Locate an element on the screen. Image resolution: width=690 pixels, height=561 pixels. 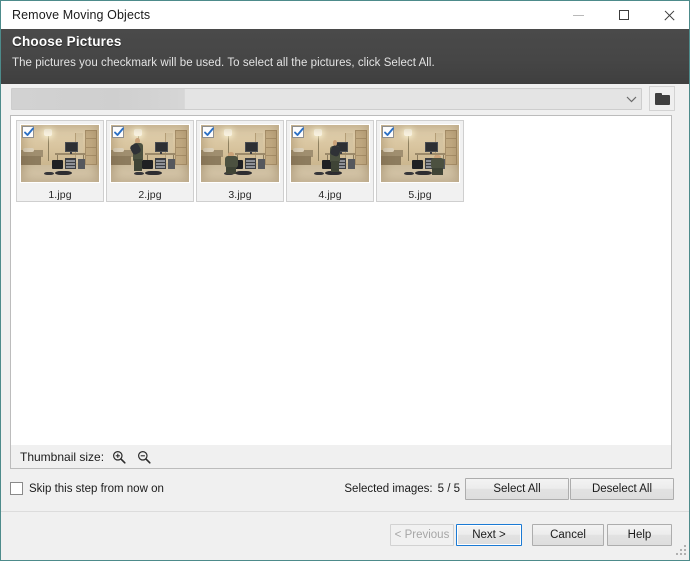
maximize-icon is located at coordinates (623, 15).